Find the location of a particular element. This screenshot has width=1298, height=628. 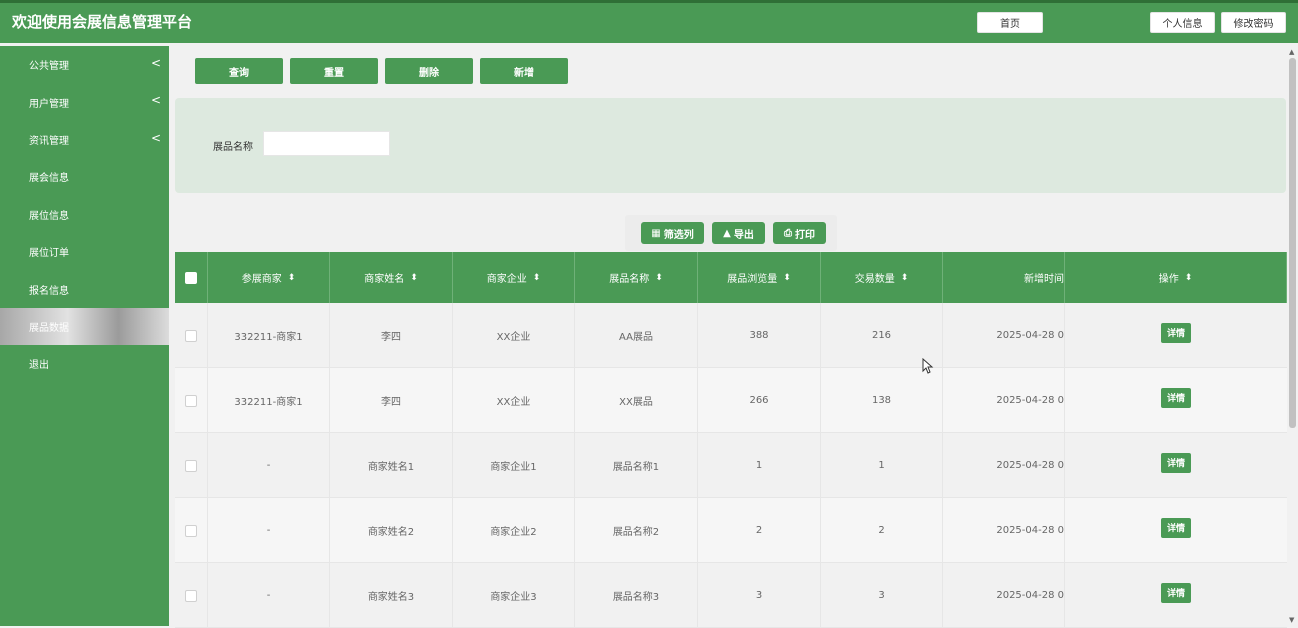

column-header: 展品名称 ⬍ is located at coordinates (636, 277).